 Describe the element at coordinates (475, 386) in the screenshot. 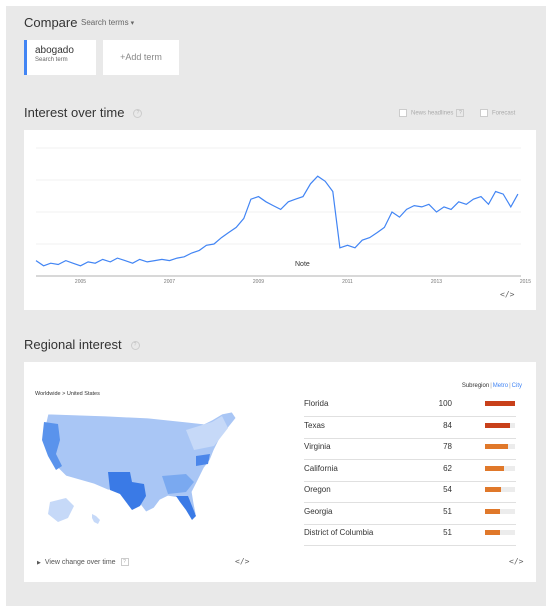

I see `subregion-option: Subregion` at that location.